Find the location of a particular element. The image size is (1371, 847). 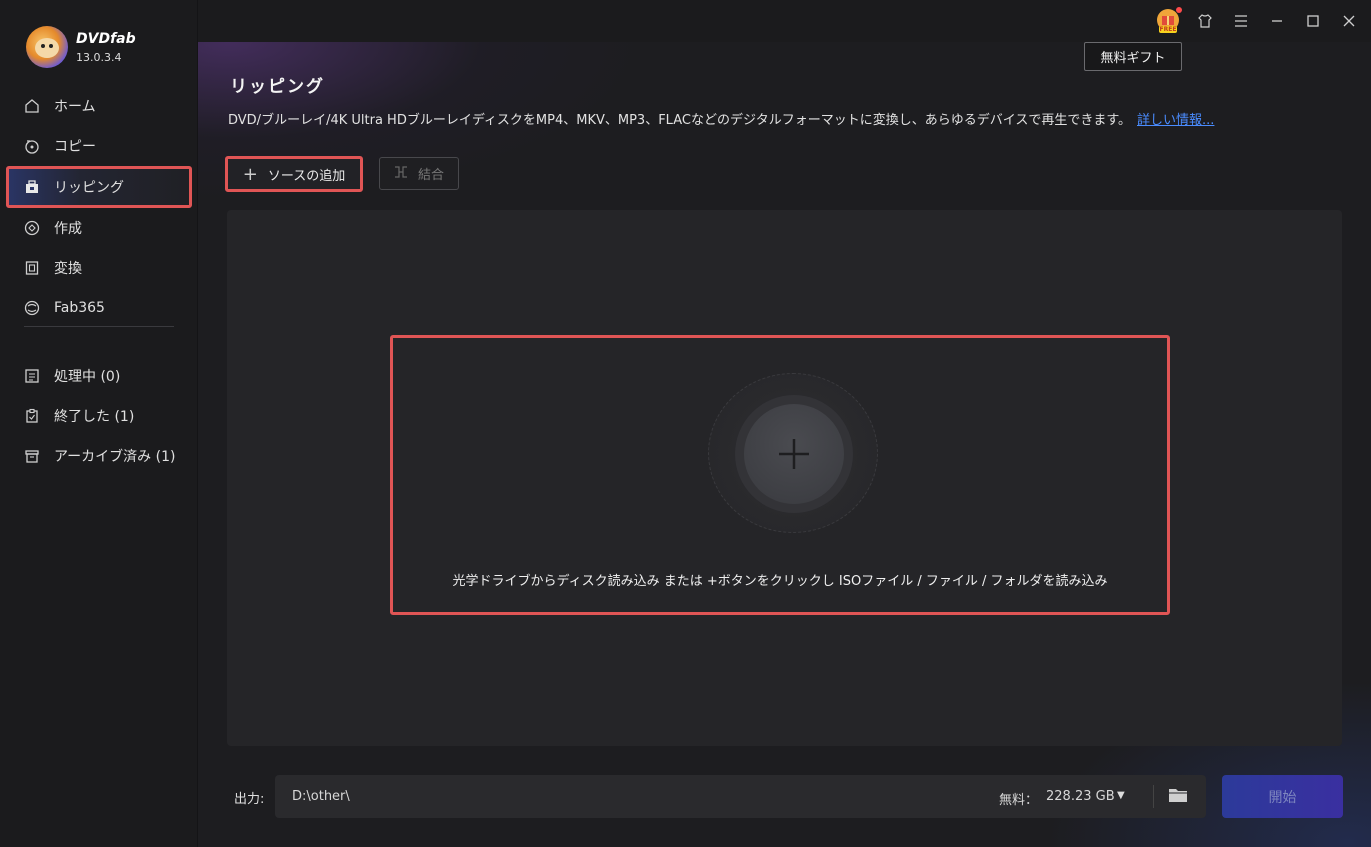

add-source-button: + ソースの追加 is located at coordinates (294, 174).